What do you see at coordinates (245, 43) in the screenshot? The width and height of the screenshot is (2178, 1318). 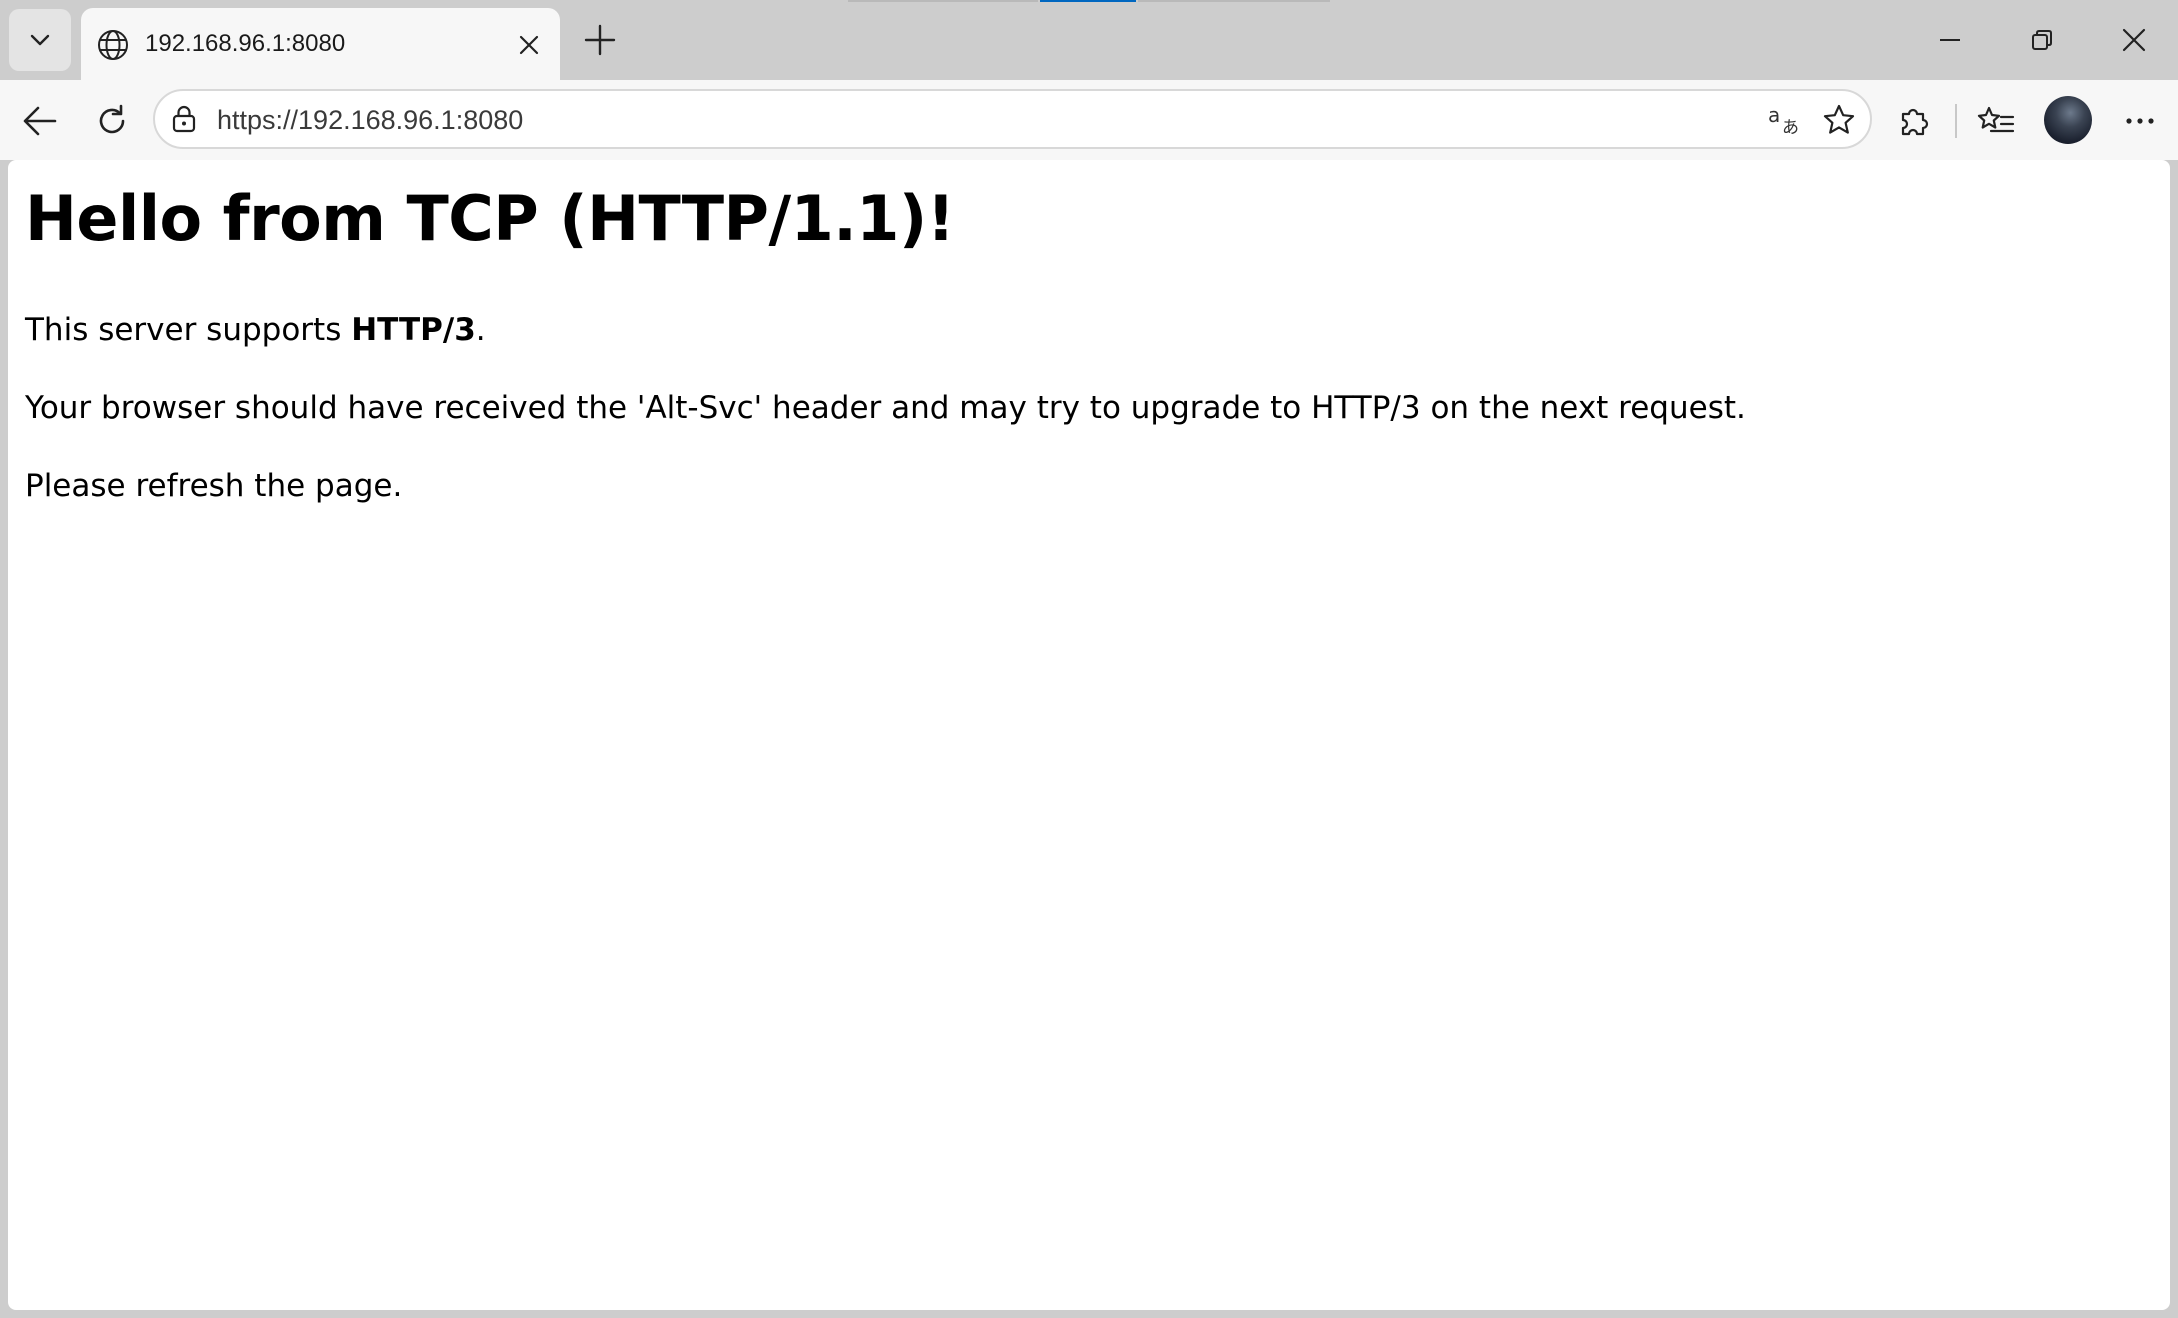 I see `tab-title: 192.168.96.1:8080` at bounding box center [245, 43].